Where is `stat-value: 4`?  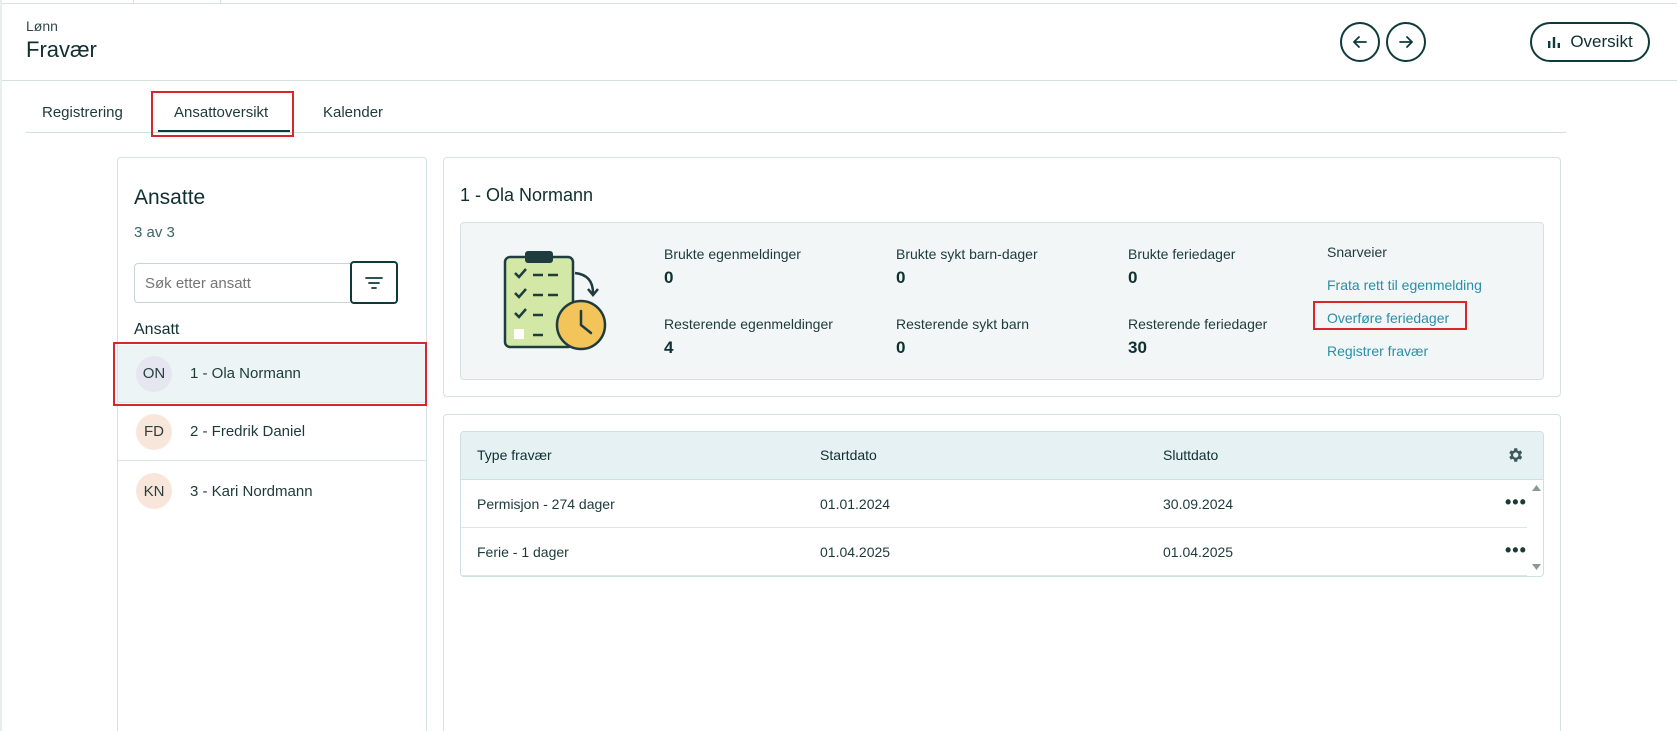 stat-value: 4 is located at coordinates (669, 347).